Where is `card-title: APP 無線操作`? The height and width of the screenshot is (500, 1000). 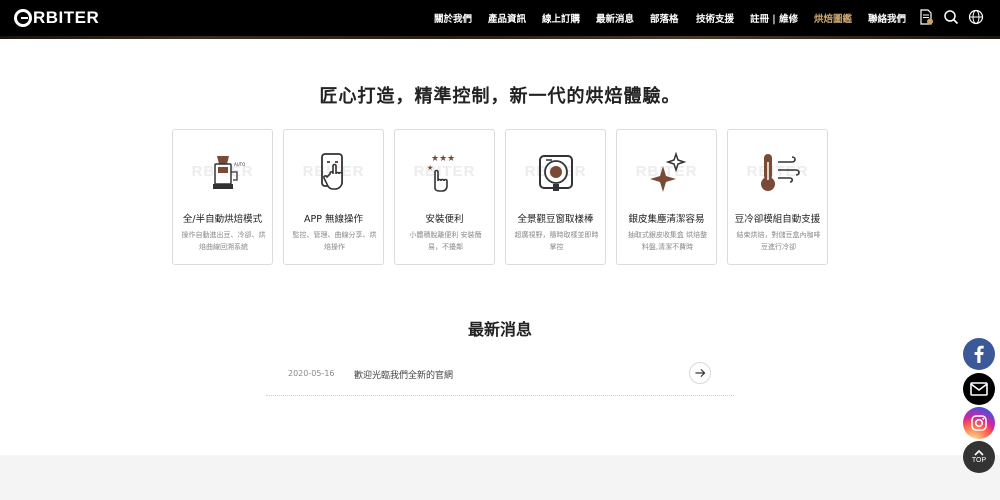
card-title: APP 無線操作 is located at coordinates (333, 219).